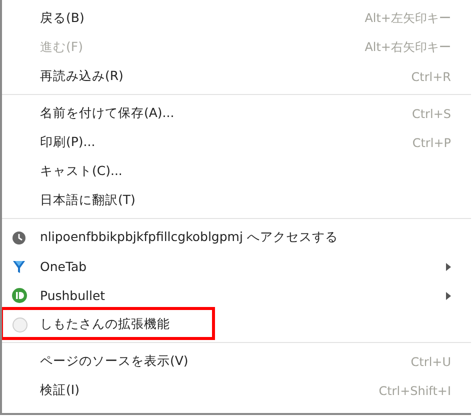 This screenshot has height=417, width=473. I want to click on menu-item: 日本語に翻訳(T), so click(245, 200).